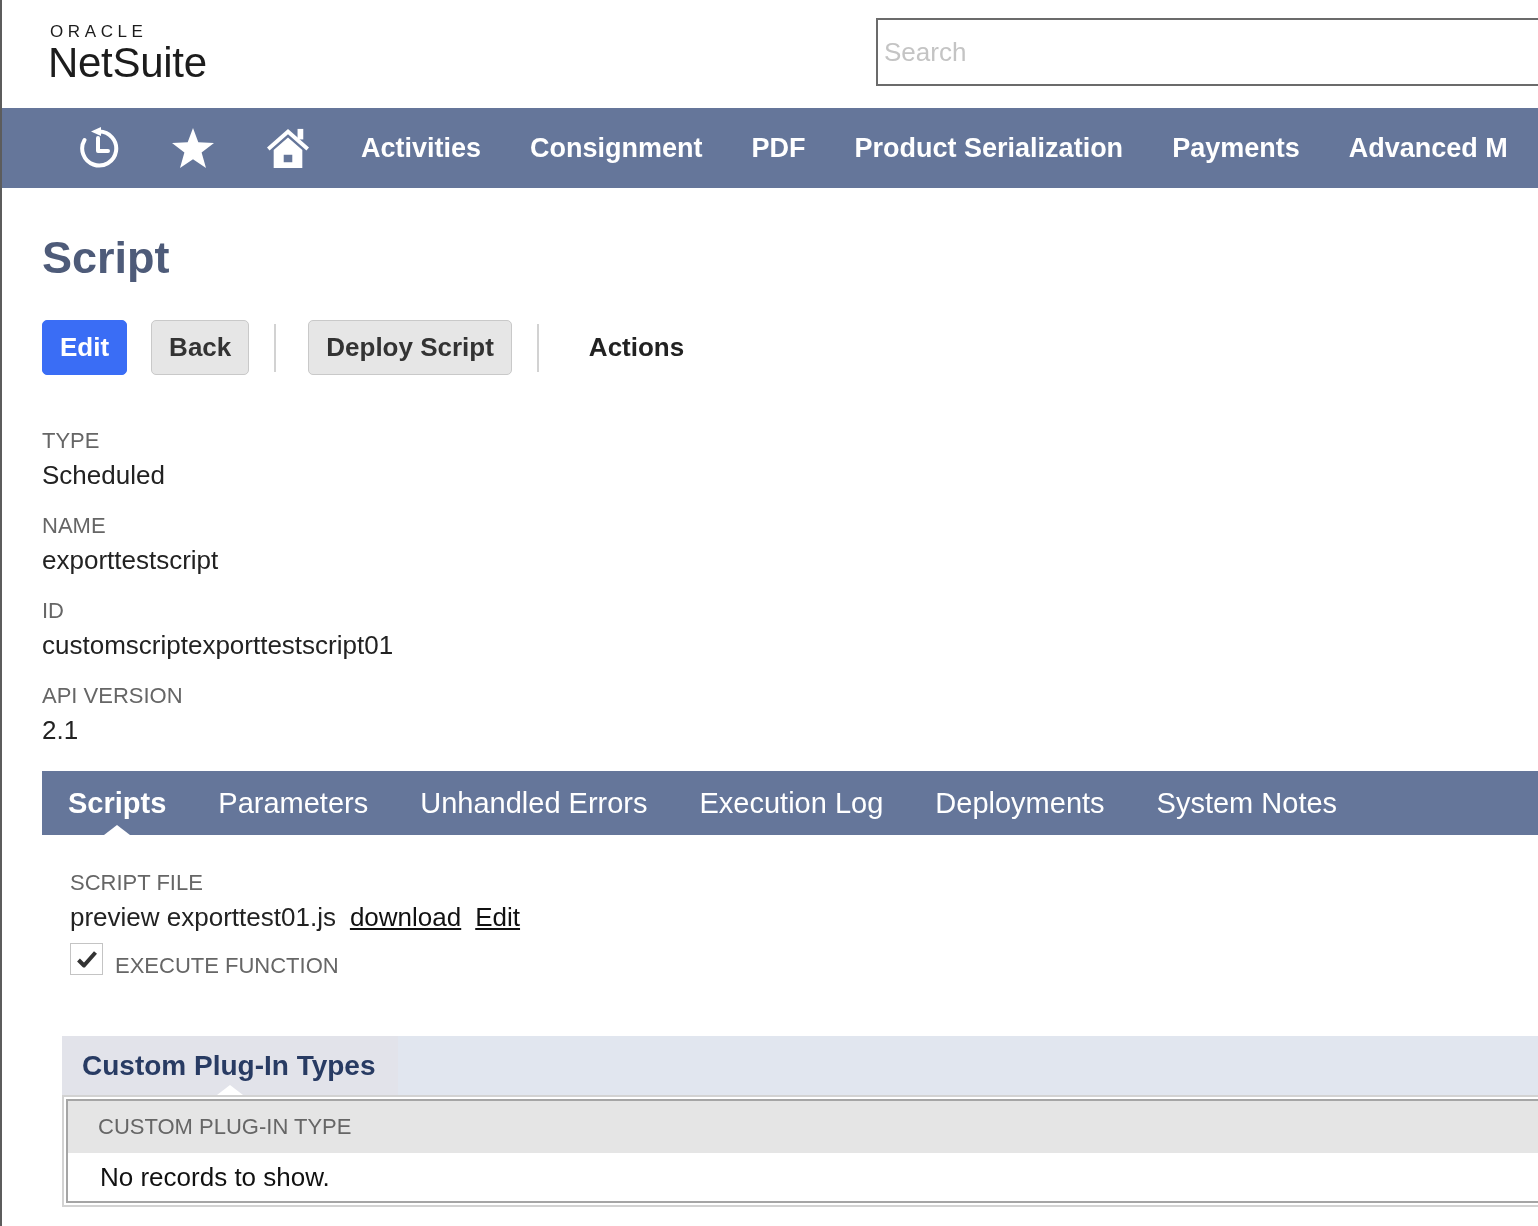 The height and width of the screenshot is (1226, 1538). What do you see at coordinates (127, 63) in the screenshot?
I see `logo-product-text: NetSuite` at bounding box center [127, 63].